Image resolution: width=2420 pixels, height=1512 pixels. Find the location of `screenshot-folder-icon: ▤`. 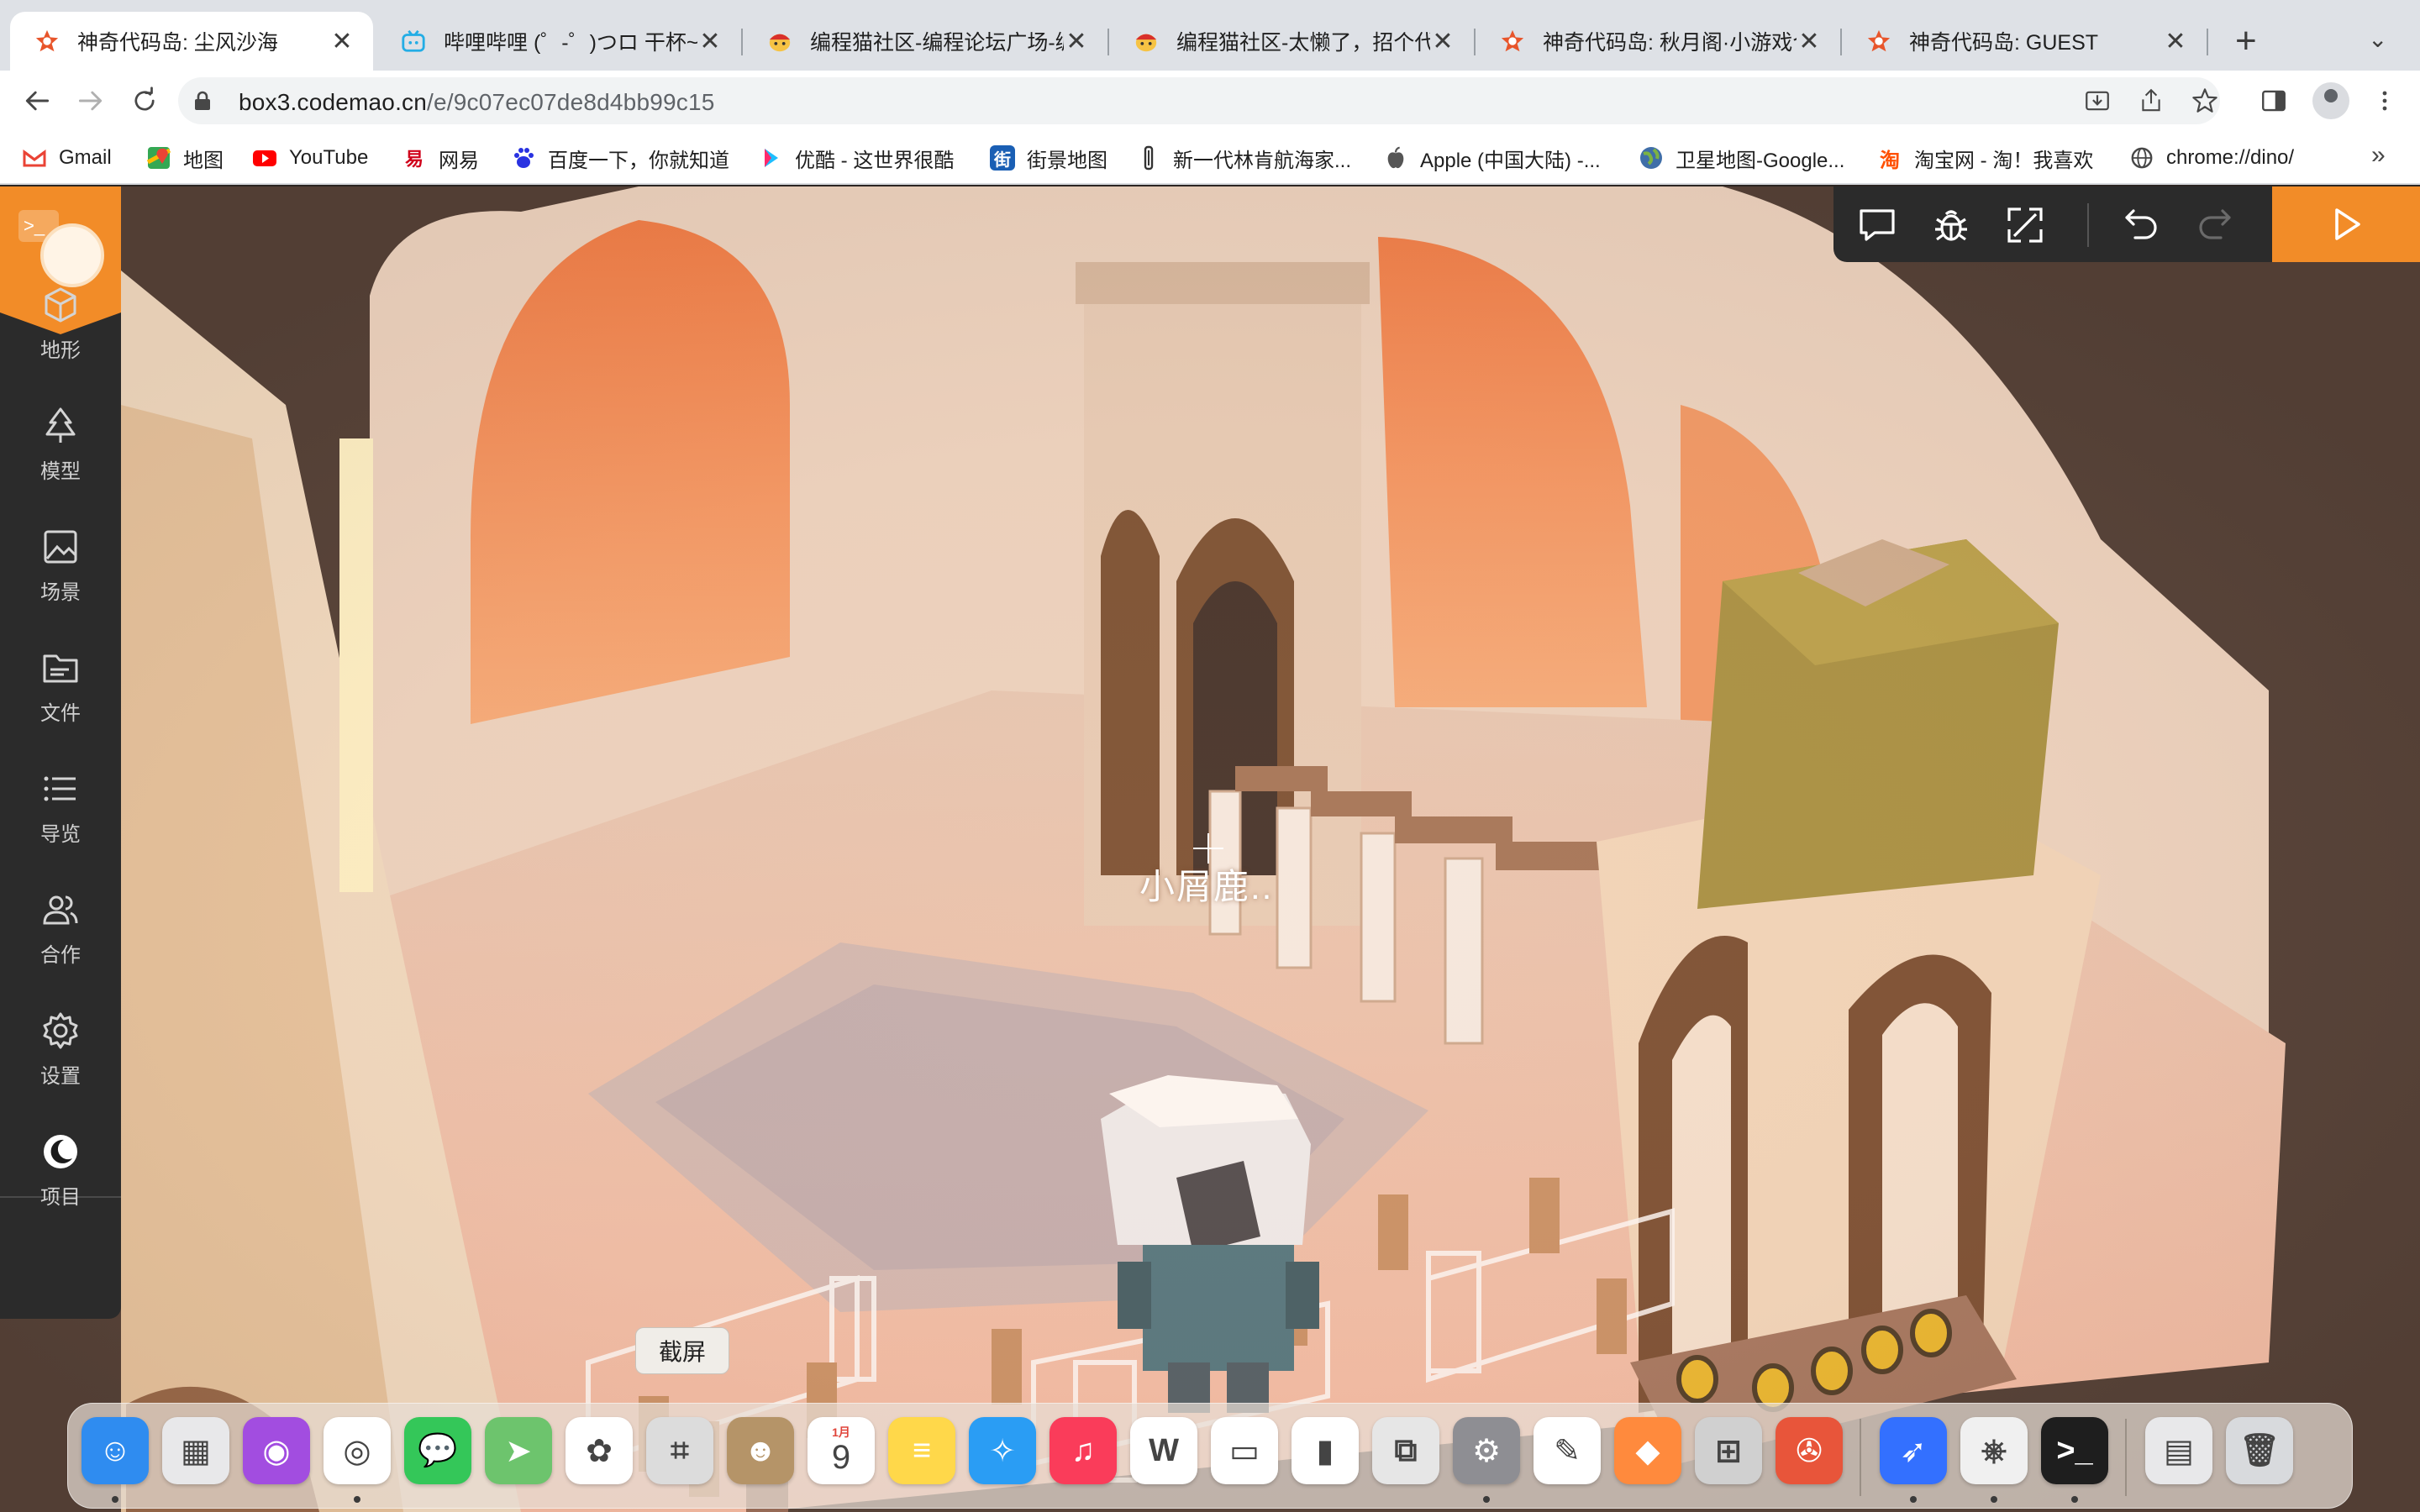

screenshot-folder-icon: ▤ is located at coordinates (2178, 1450).